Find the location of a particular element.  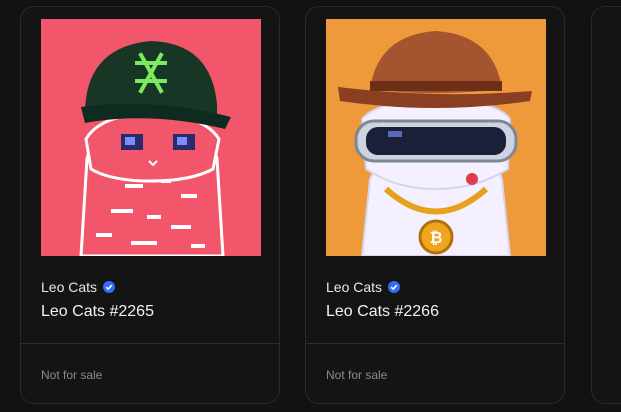

nft-card-partial is located at coordinates (606, 205).